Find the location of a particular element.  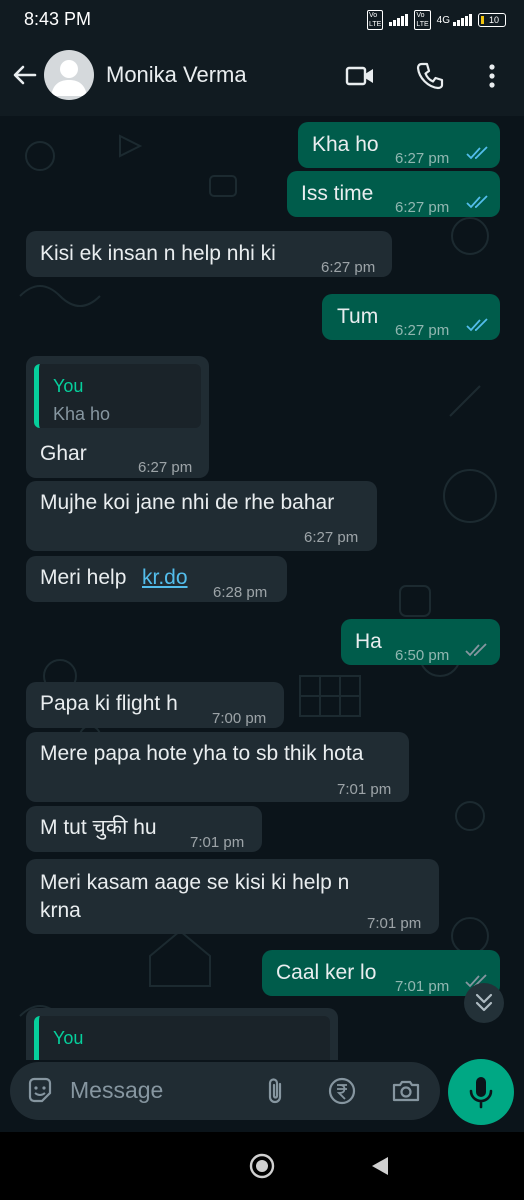

contact-name: Monika Verma is located at coordinates (176, 75).